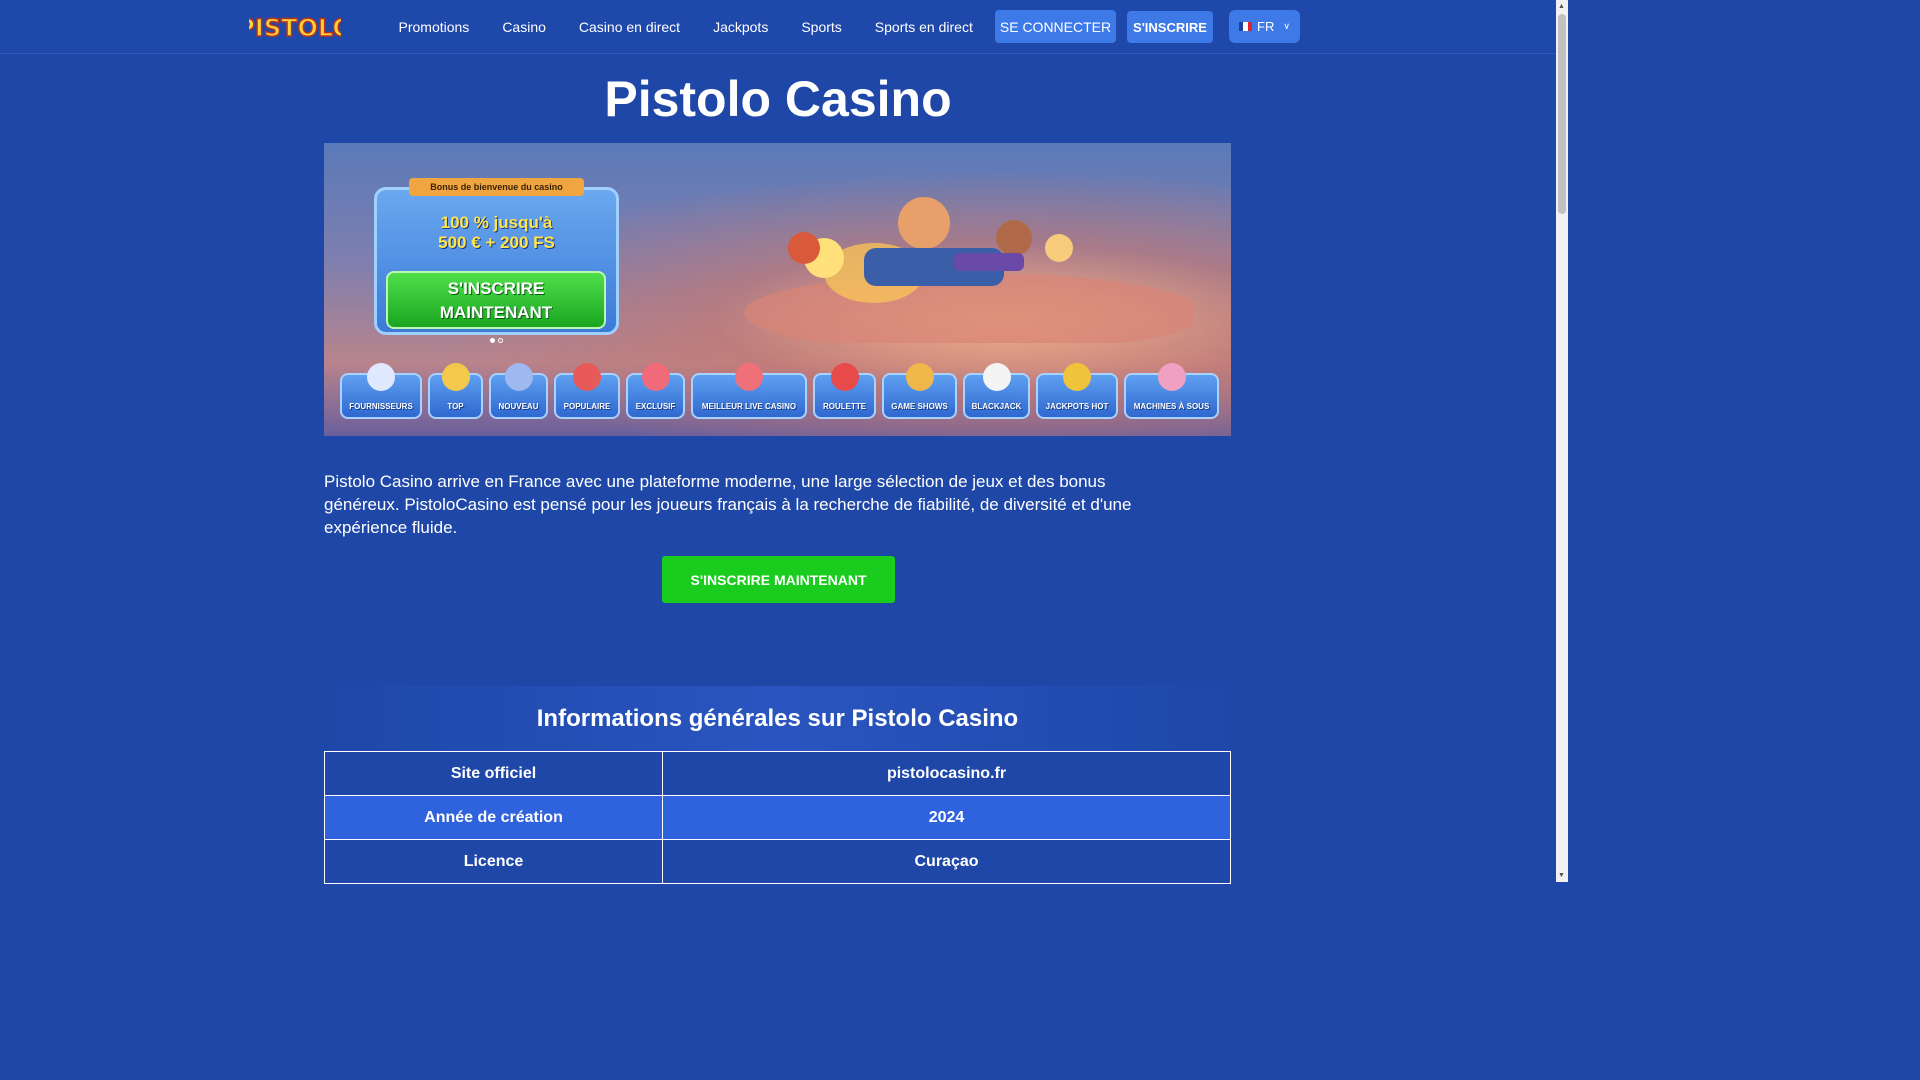  I want to click on bonus-offer-text: 100 % jusqu'à 500 € + 200 FS, so click(496, 233).